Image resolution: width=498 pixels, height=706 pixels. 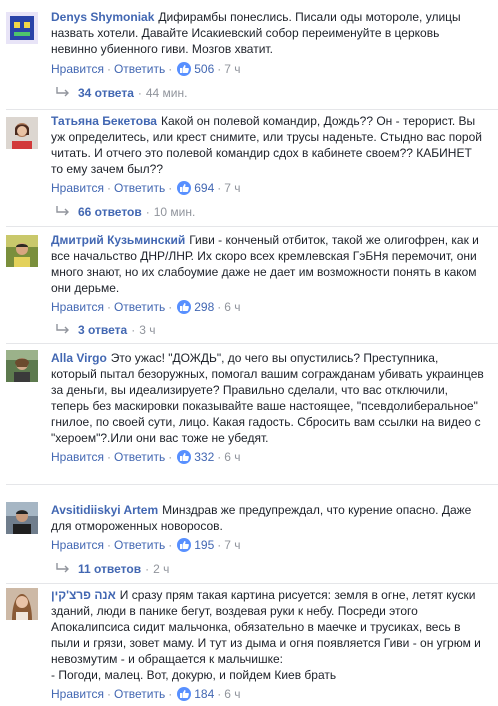 I want to click on comment-actions: Нравится · Ответить · 332 · 6 ч, so click(x=146, y=457).